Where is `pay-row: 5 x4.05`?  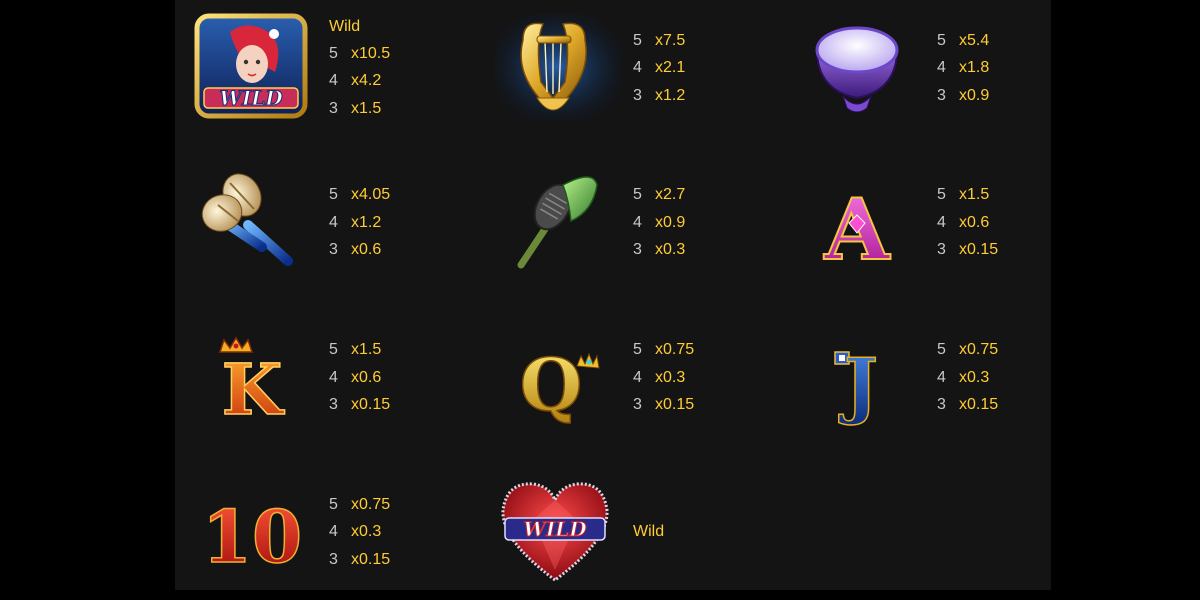 pay-row: 5 x4.05 is located at coordinates (359, 195).